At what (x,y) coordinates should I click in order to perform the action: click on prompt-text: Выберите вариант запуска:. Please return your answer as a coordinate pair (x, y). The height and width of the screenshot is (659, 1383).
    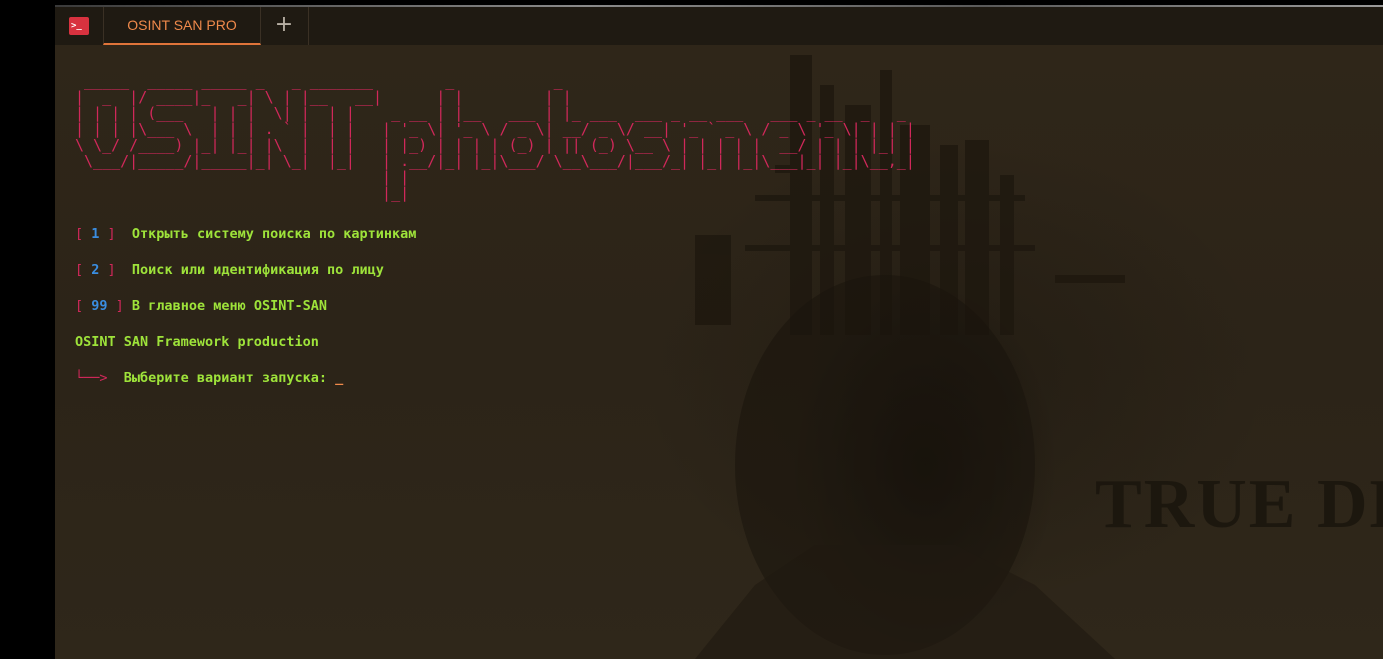
    Looking at the image, I should click on (221, 378).